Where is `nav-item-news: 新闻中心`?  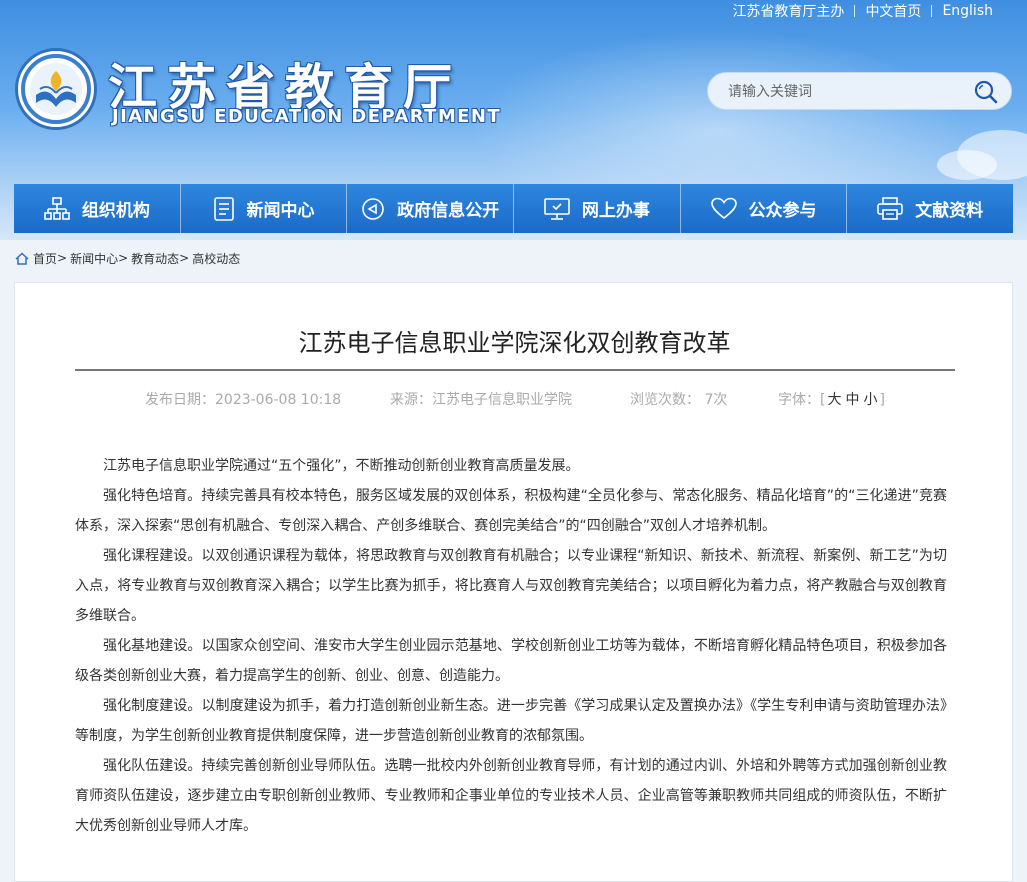 nav-item-news: 新闻中心 is located at coordinates (264, 208).